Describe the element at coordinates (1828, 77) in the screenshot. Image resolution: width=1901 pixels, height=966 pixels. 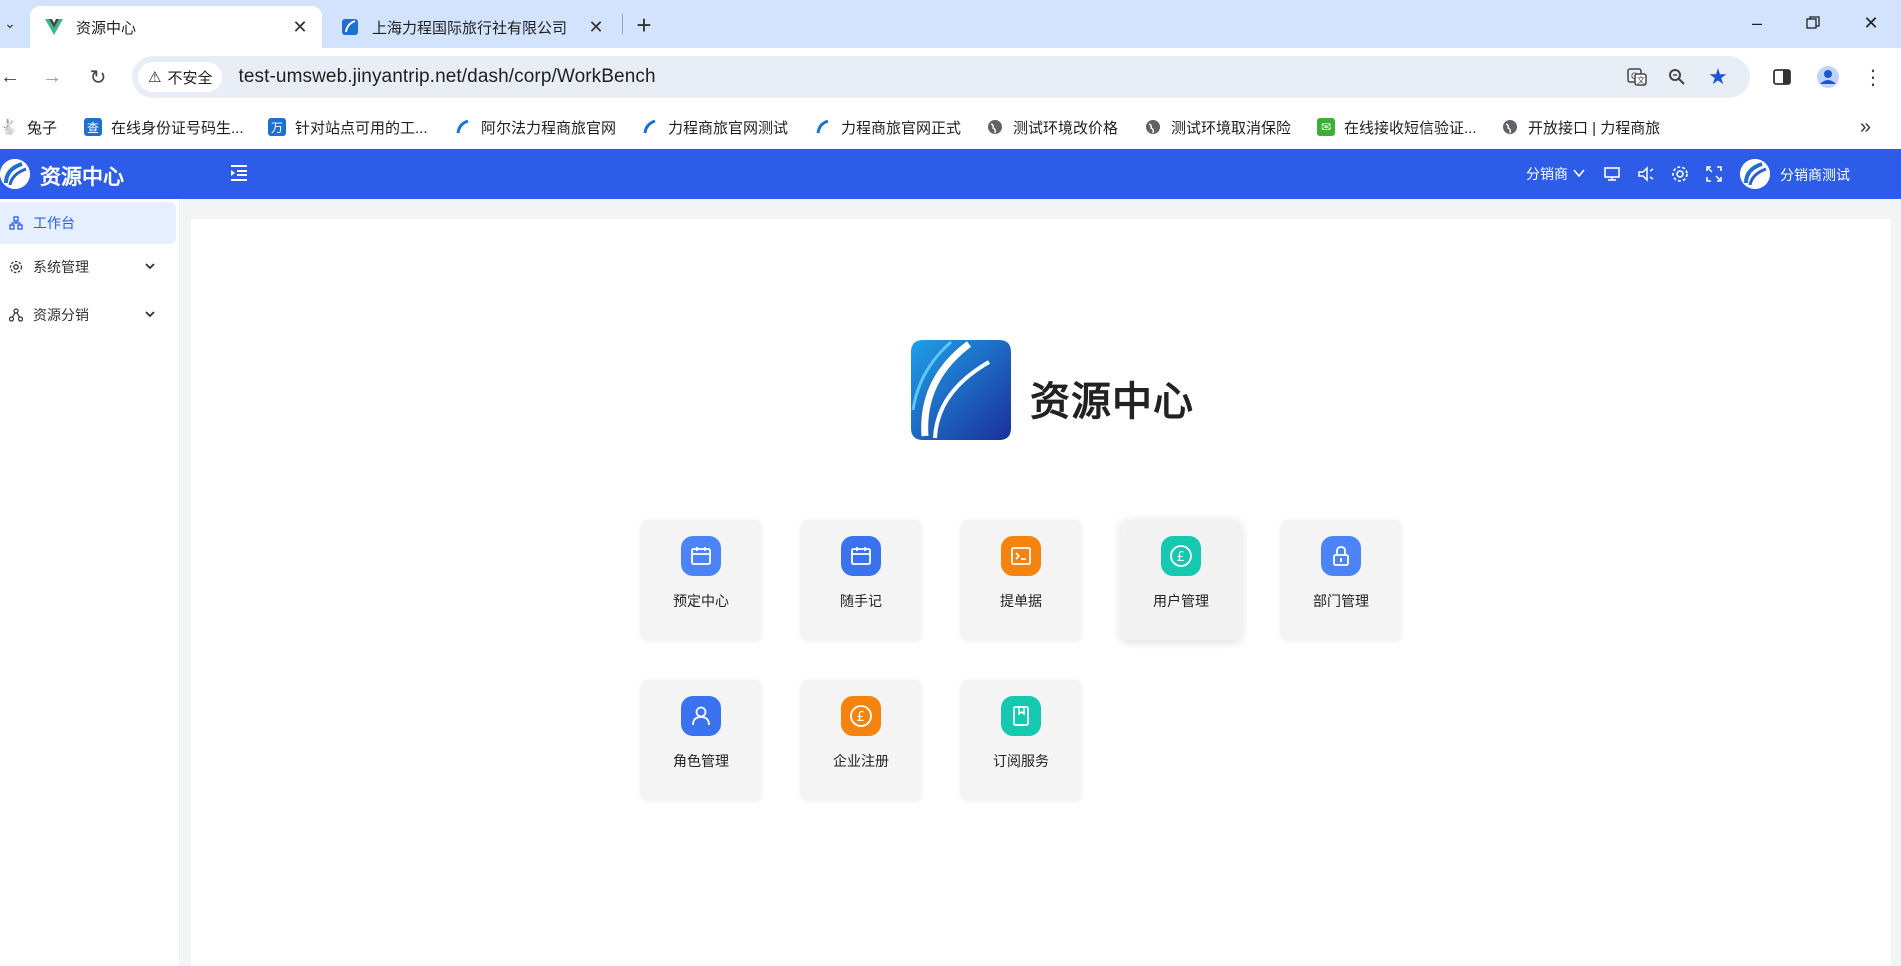
I see `profile-avatar-icon` at that location.